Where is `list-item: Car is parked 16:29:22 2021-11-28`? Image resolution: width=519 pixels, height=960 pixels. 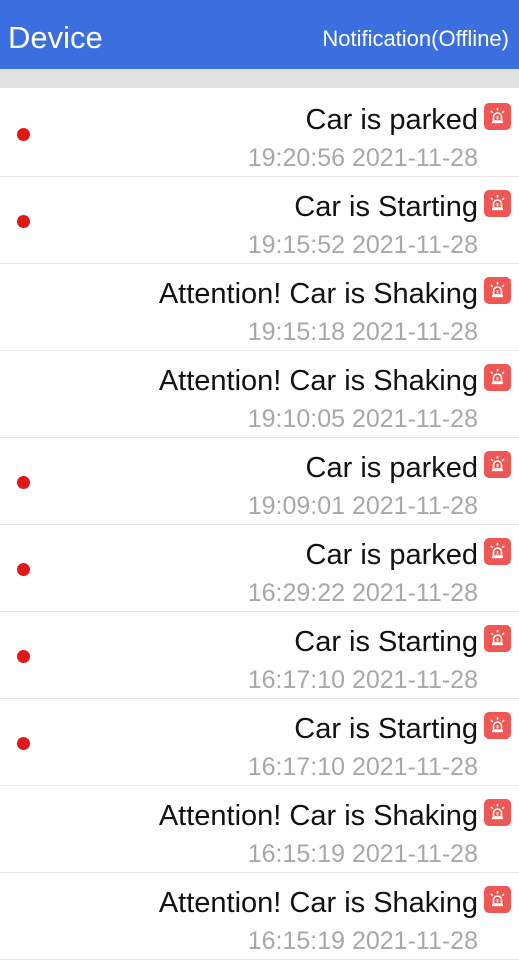 list-item: Car is parked 16:29:22 2021-11-28 is located at coordinates (259, 568).